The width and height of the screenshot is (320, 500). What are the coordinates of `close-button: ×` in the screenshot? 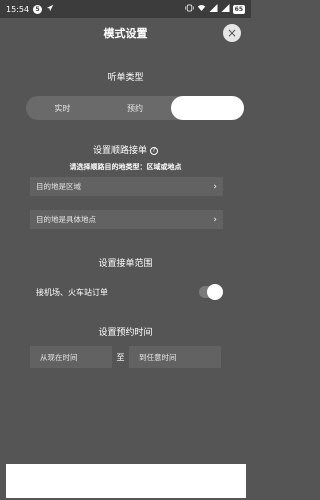 It's located at (232, 33).